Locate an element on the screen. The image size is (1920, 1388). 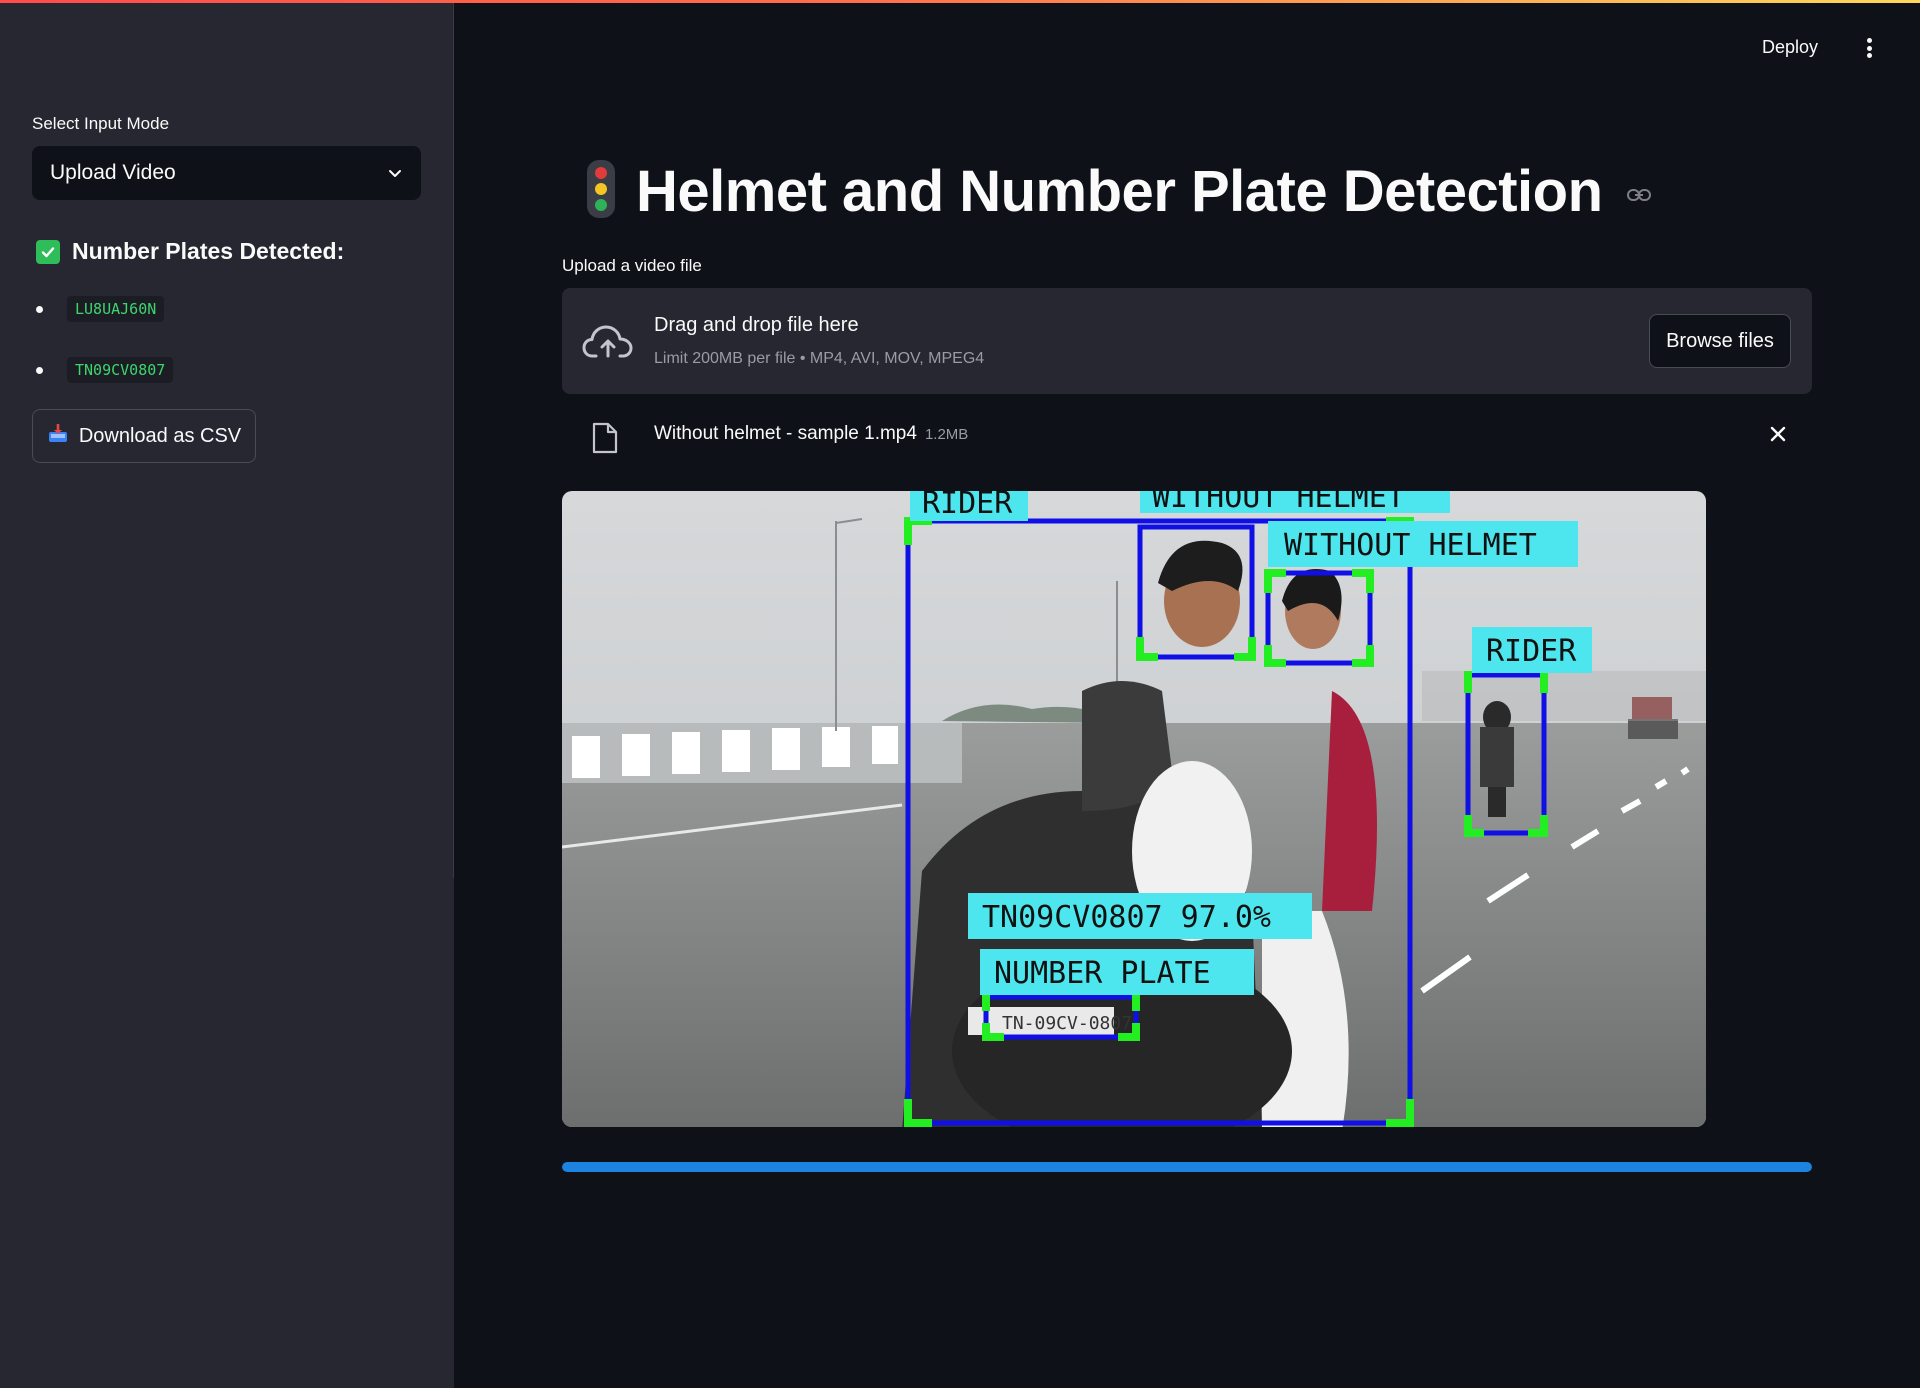
plate-text: TN-09CV-0807 is located at coordinates (1067, 1023).